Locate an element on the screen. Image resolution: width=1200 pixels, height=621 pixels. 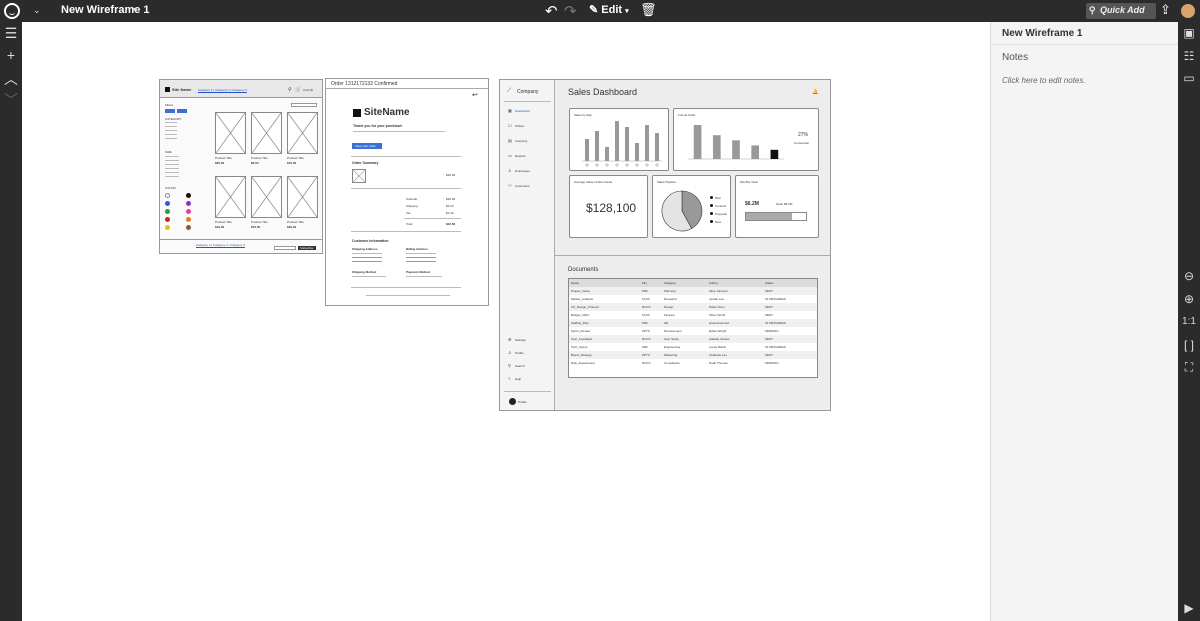
legend-label: Won is located at coordinates (718, 198).